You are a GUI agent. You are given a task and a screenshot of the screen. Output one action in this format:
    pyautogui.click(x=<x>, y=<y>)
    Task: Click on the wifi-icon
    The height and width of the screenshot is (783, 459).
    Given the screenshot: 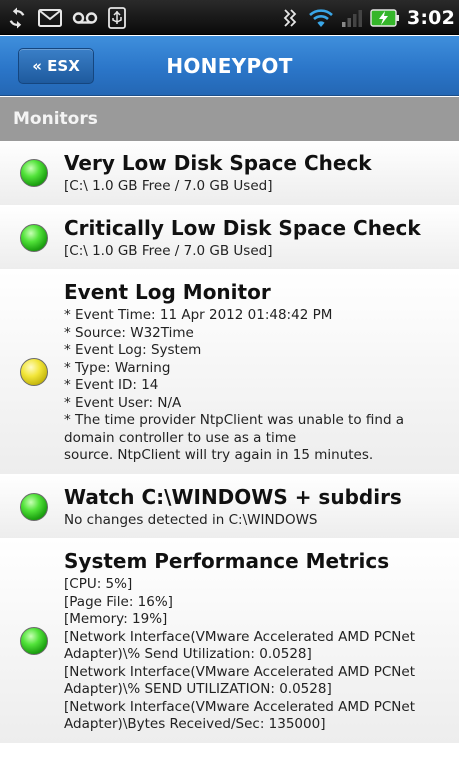 What is the action you would take?
    pyautogui.click(x=321, y=18)
    